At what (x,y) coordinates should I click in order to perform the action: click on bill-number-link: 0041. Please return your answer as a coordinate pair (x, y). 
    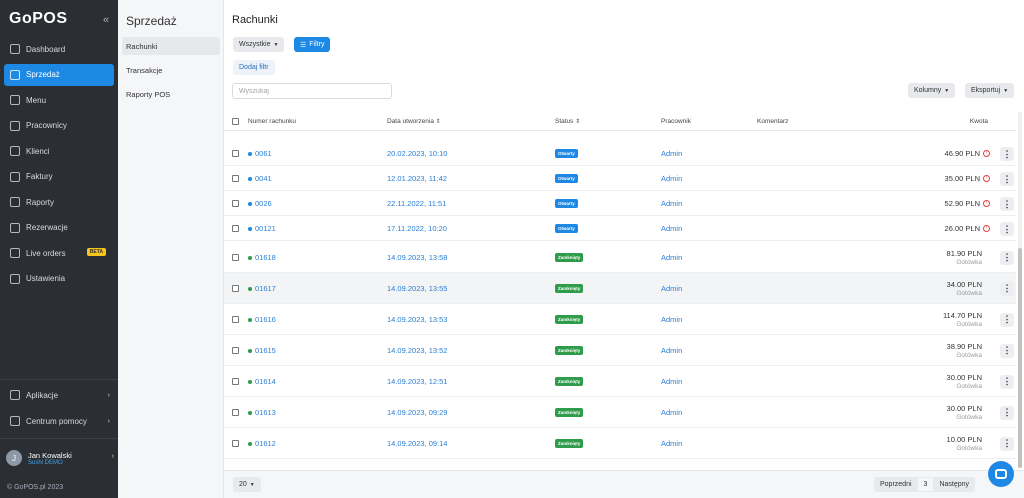
    Looking at the image, I should click on (260, 178).